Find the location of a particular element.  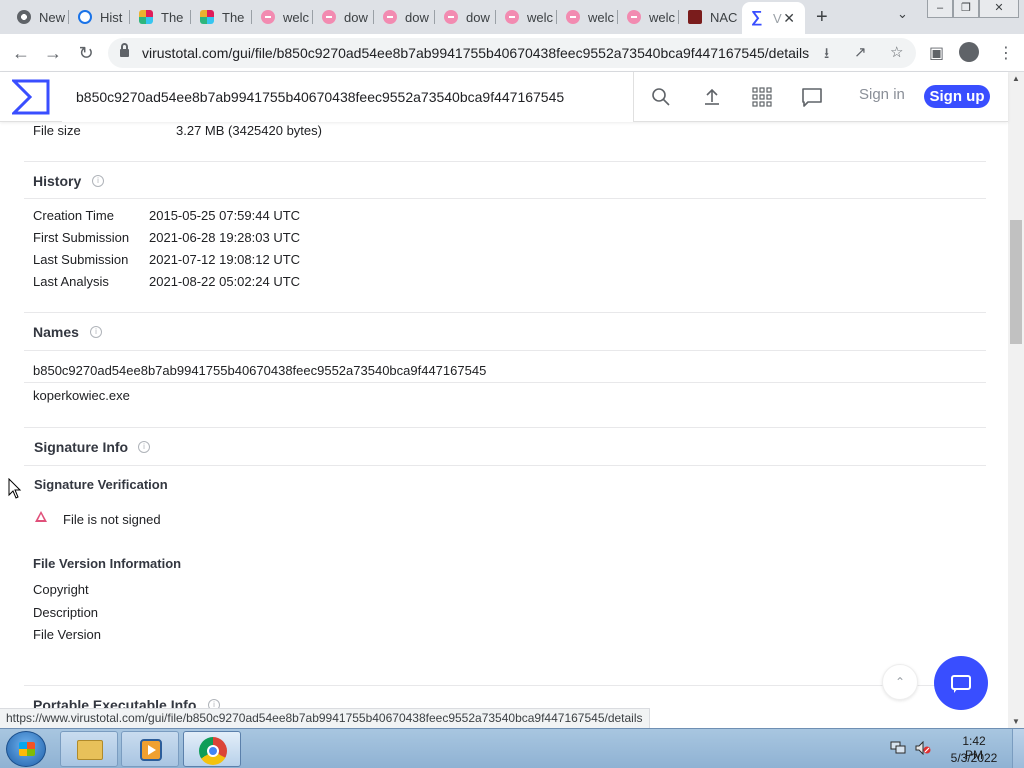

file-size-label: File size is located at coordinates (57, 130).